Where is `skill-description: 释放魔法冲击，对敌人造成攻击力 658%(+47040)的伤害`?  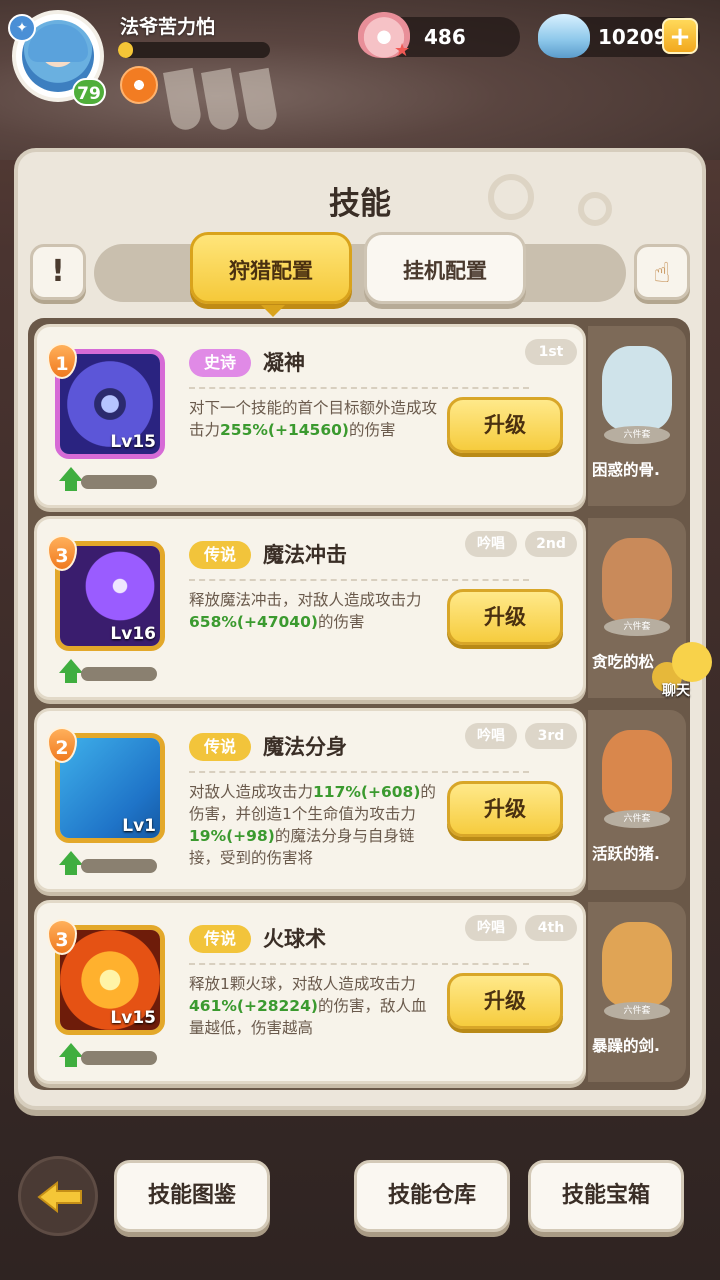 skill-description: 释放魔法冲击，对敌人造成攻击力 658%(+47040)的伤害 is located at coordinates (314, 634).